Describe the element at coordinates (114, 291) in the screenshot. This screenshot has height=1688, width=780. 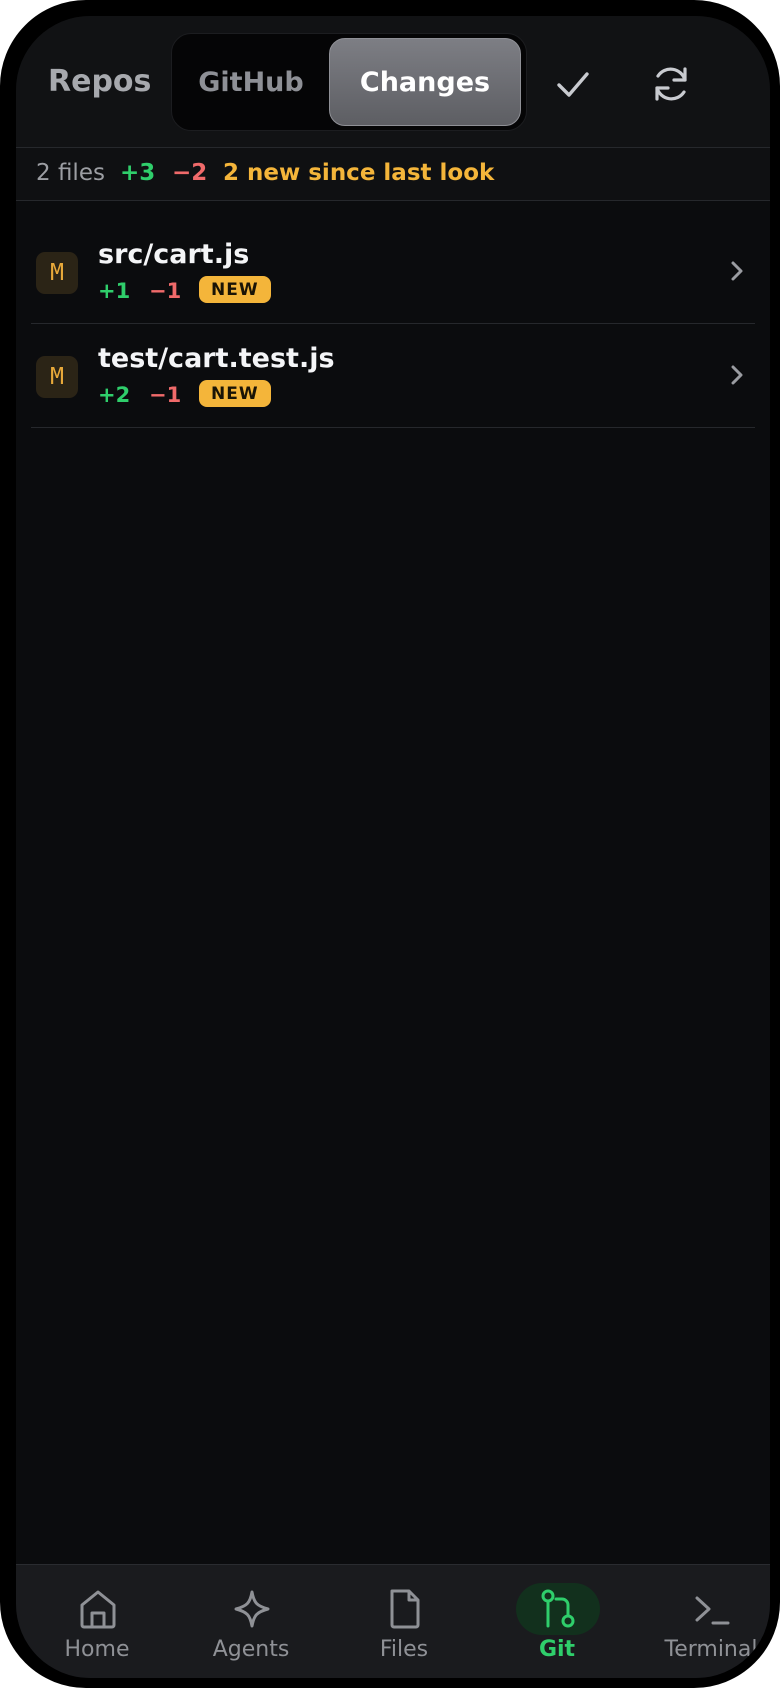
I see `file-additions: +1` at that location.